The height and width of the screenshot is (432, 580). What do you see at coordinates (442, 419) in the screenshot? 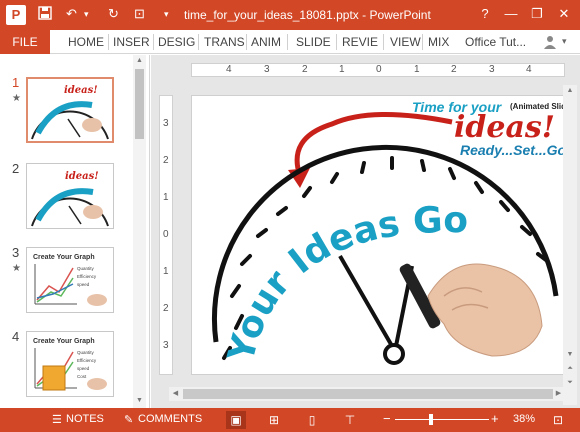
I see `zoom-slider` at bounding box center [442, 419].